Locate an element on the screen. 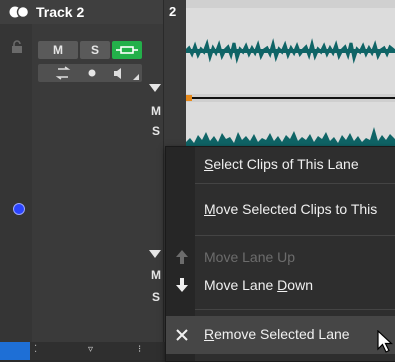  grip-icon: ⁚ is located at coordinates (35, 349).